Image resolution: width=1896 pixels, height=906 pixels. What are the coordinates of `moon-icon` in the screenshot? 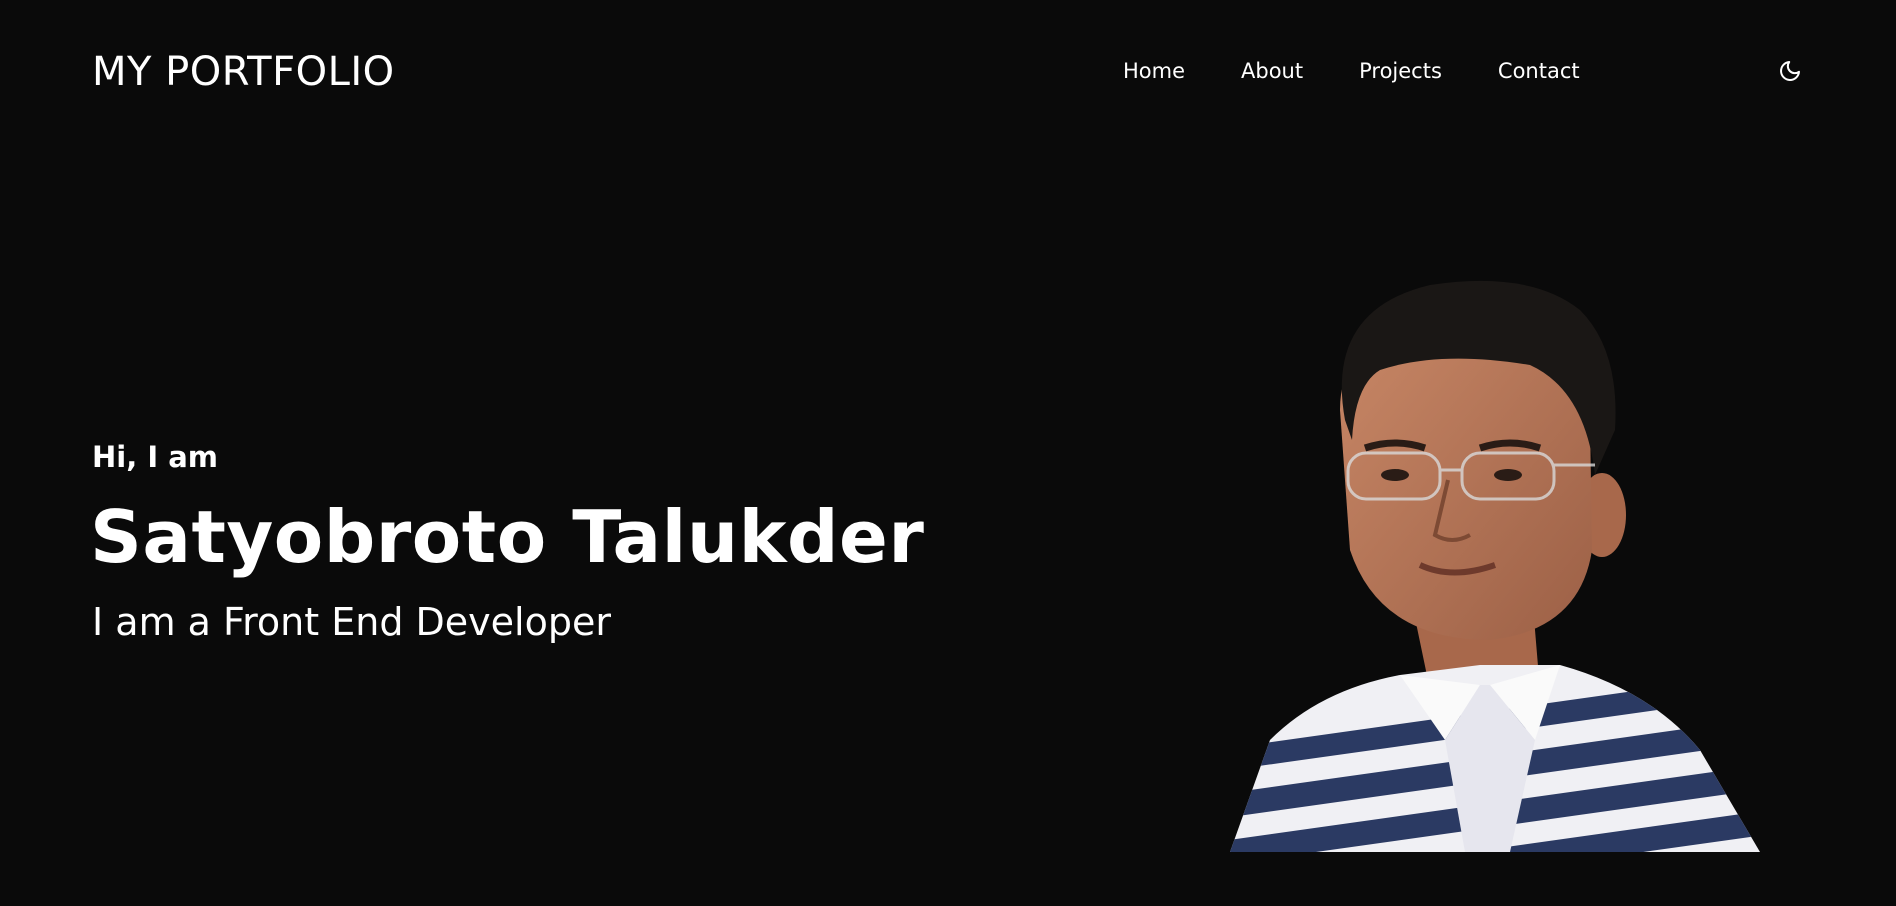 It's located at (1790, 71).